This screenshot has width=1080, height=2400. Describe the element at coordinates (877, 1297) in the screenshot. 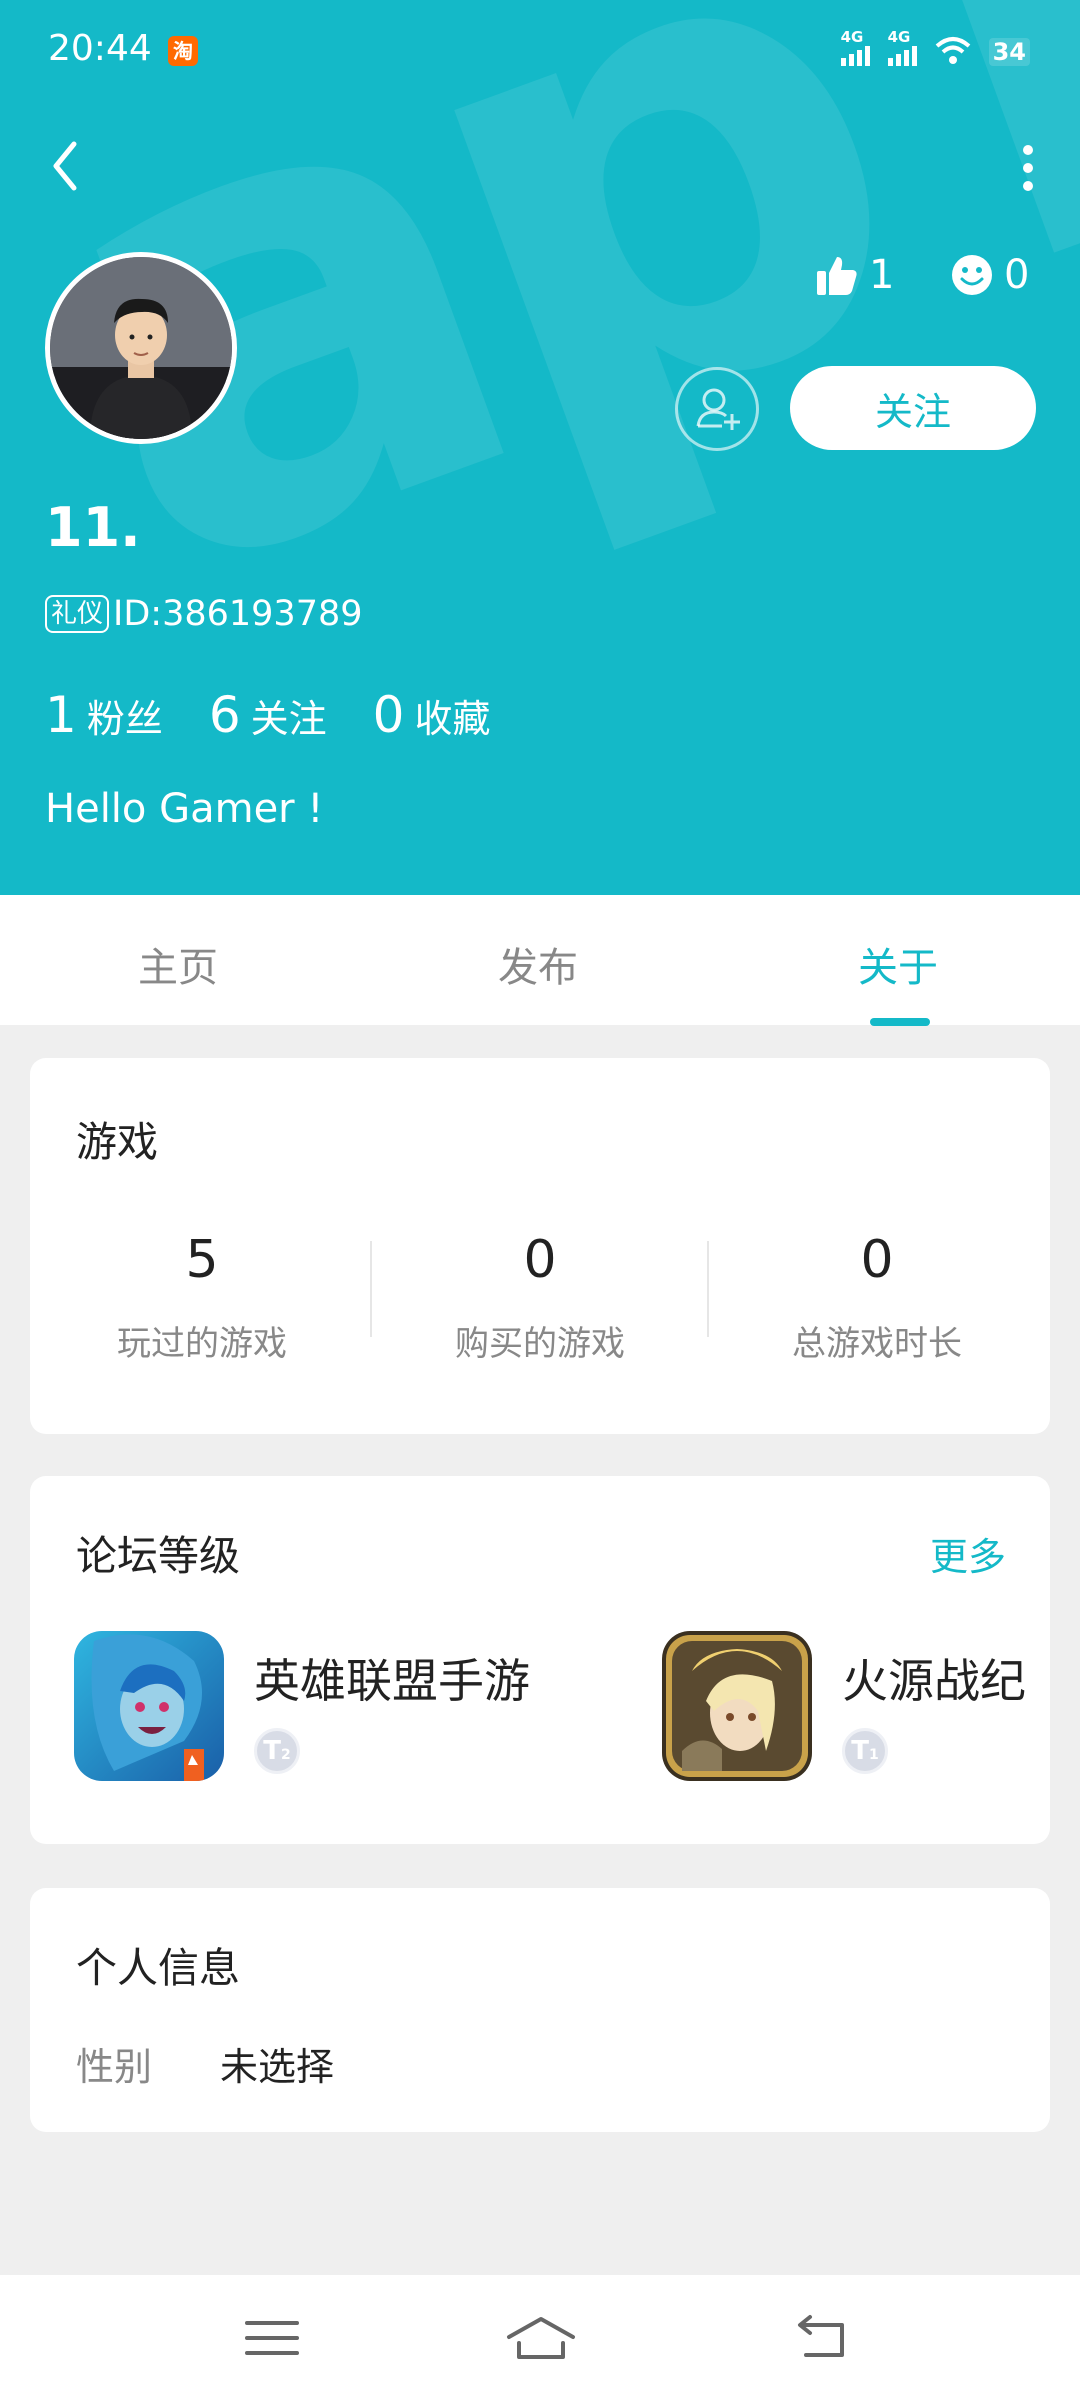

I see `playtime-stat: 0 总游戏时长` at that location.